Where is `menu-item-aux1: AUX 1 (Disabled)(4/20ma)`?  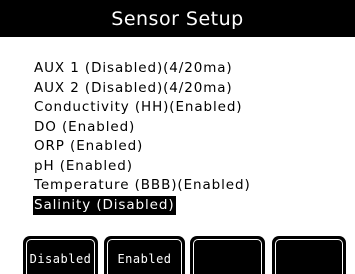 menu-item-aux1: AUX 1 (Disabled)(4/20ma) is located at coordinates (133, 69).